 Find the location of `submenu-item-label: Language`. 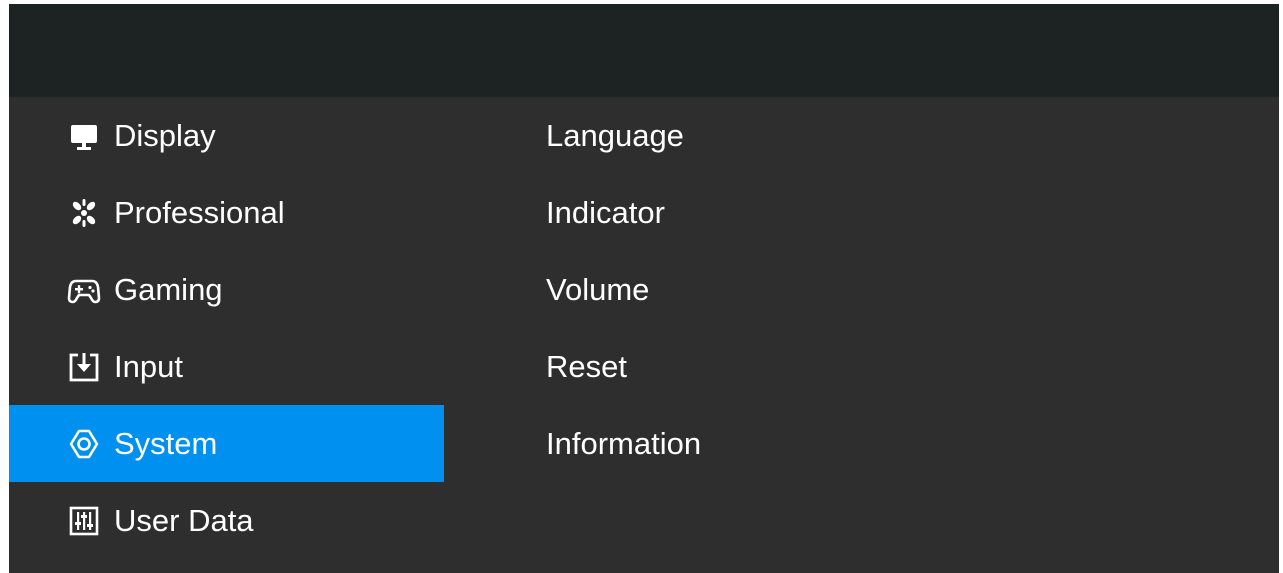

submenu-item-label: Language is located at coordinates (615, 135).